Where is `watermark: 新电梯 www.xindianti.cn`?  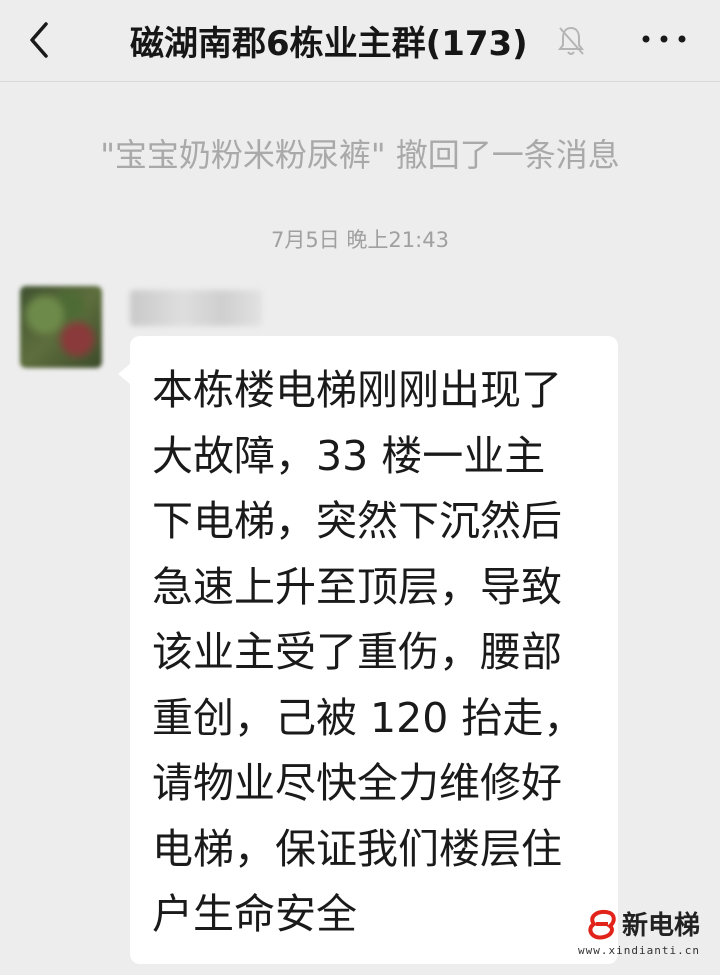
watermark: 新电梯 www.xindianti.cn is located at coordinates (639, 931).